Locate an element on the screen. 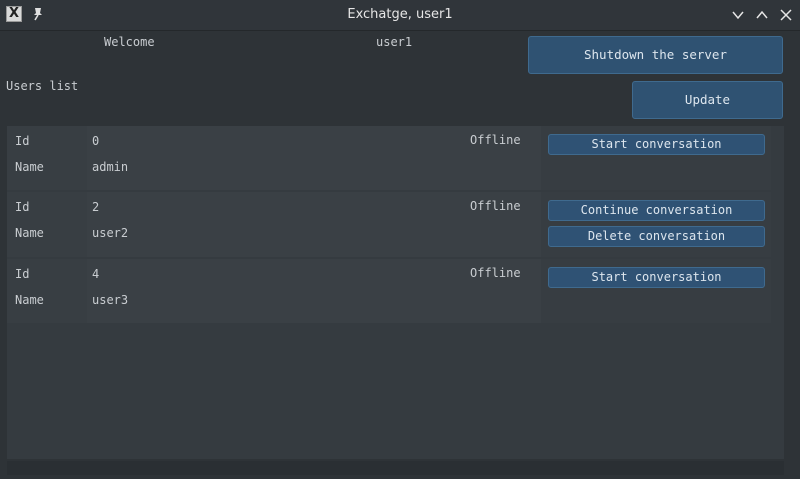  window-title: Exchatge, user1 is located at coordinates (400, 14).